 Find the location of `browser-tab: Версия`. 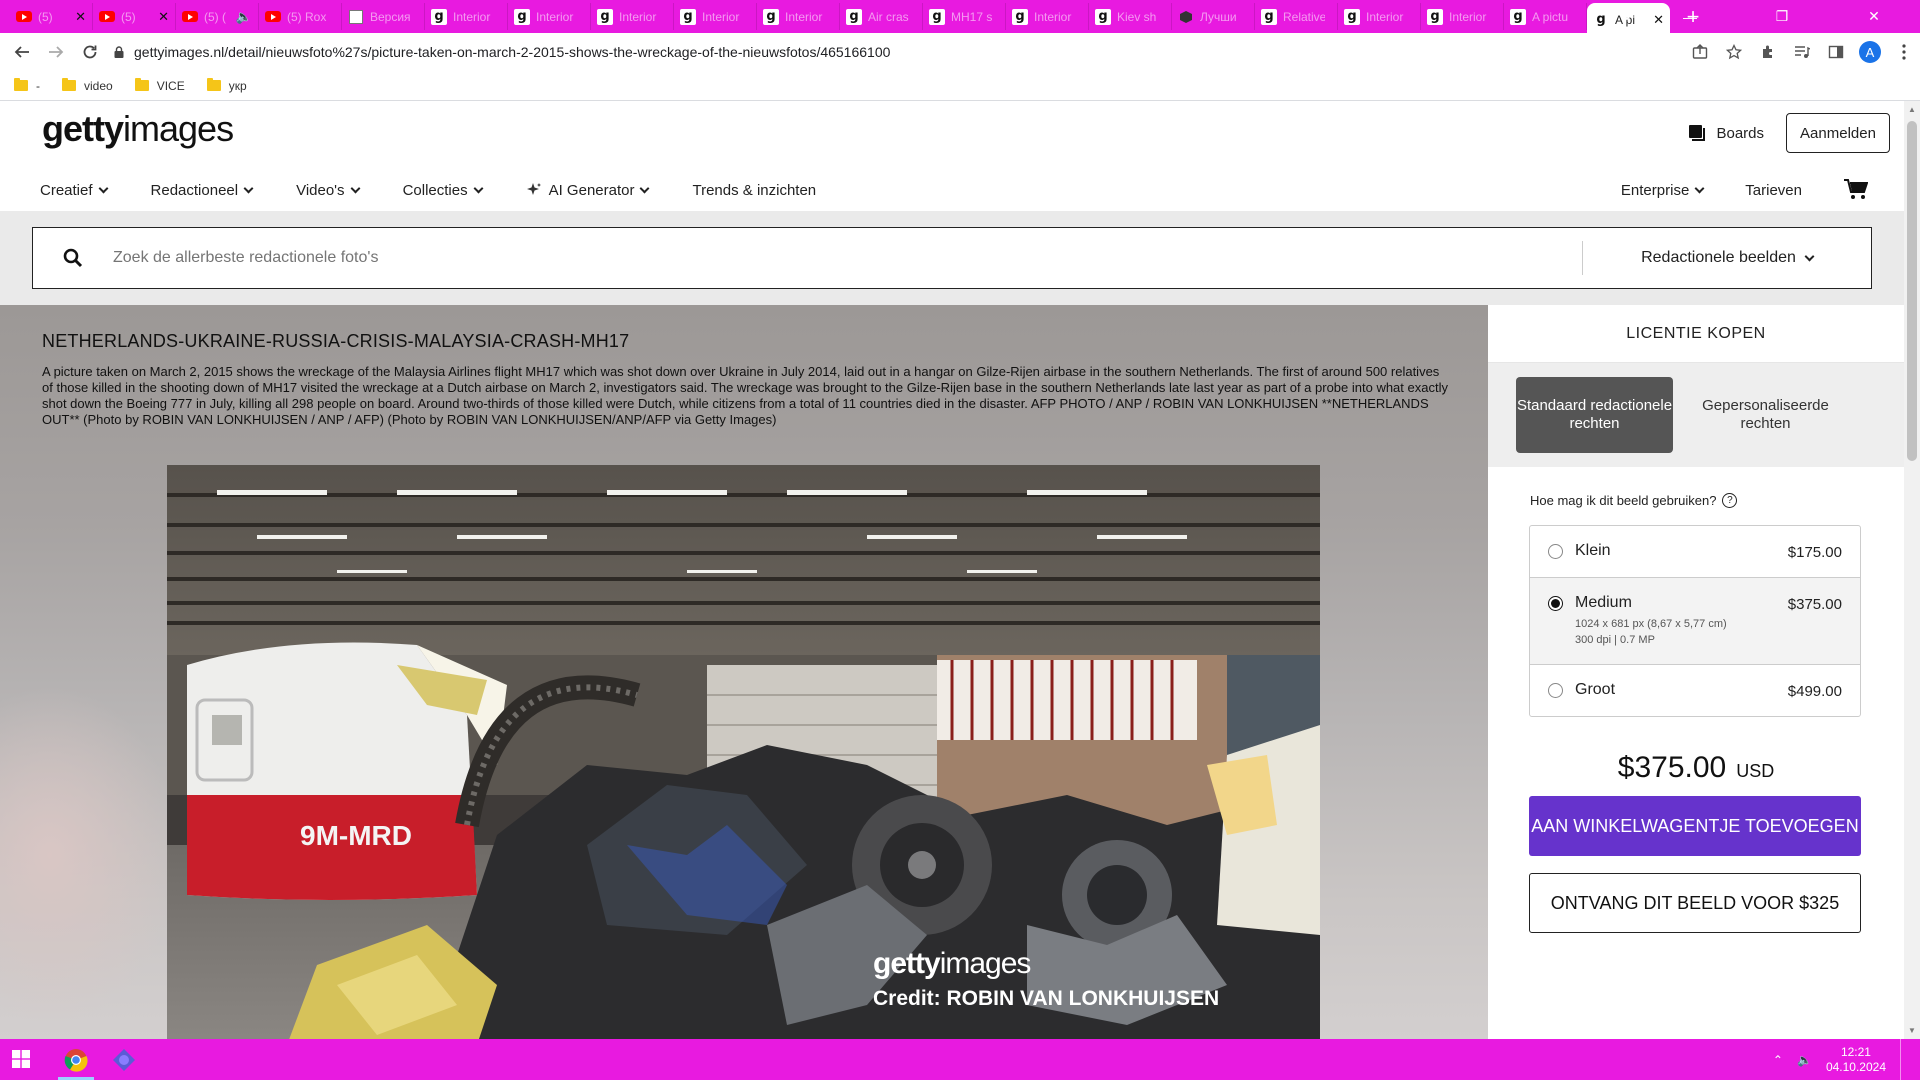

browser-tab: Версия is located at coordinates (383, 16).